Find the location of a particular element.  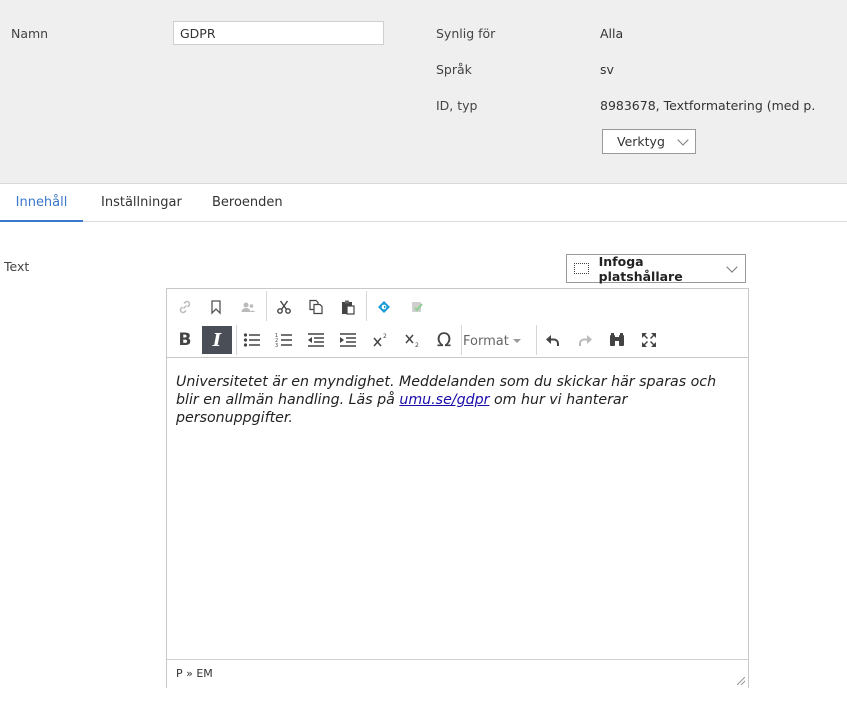

tab-dependencies: Beroenden is located at coordinates (247, 202).